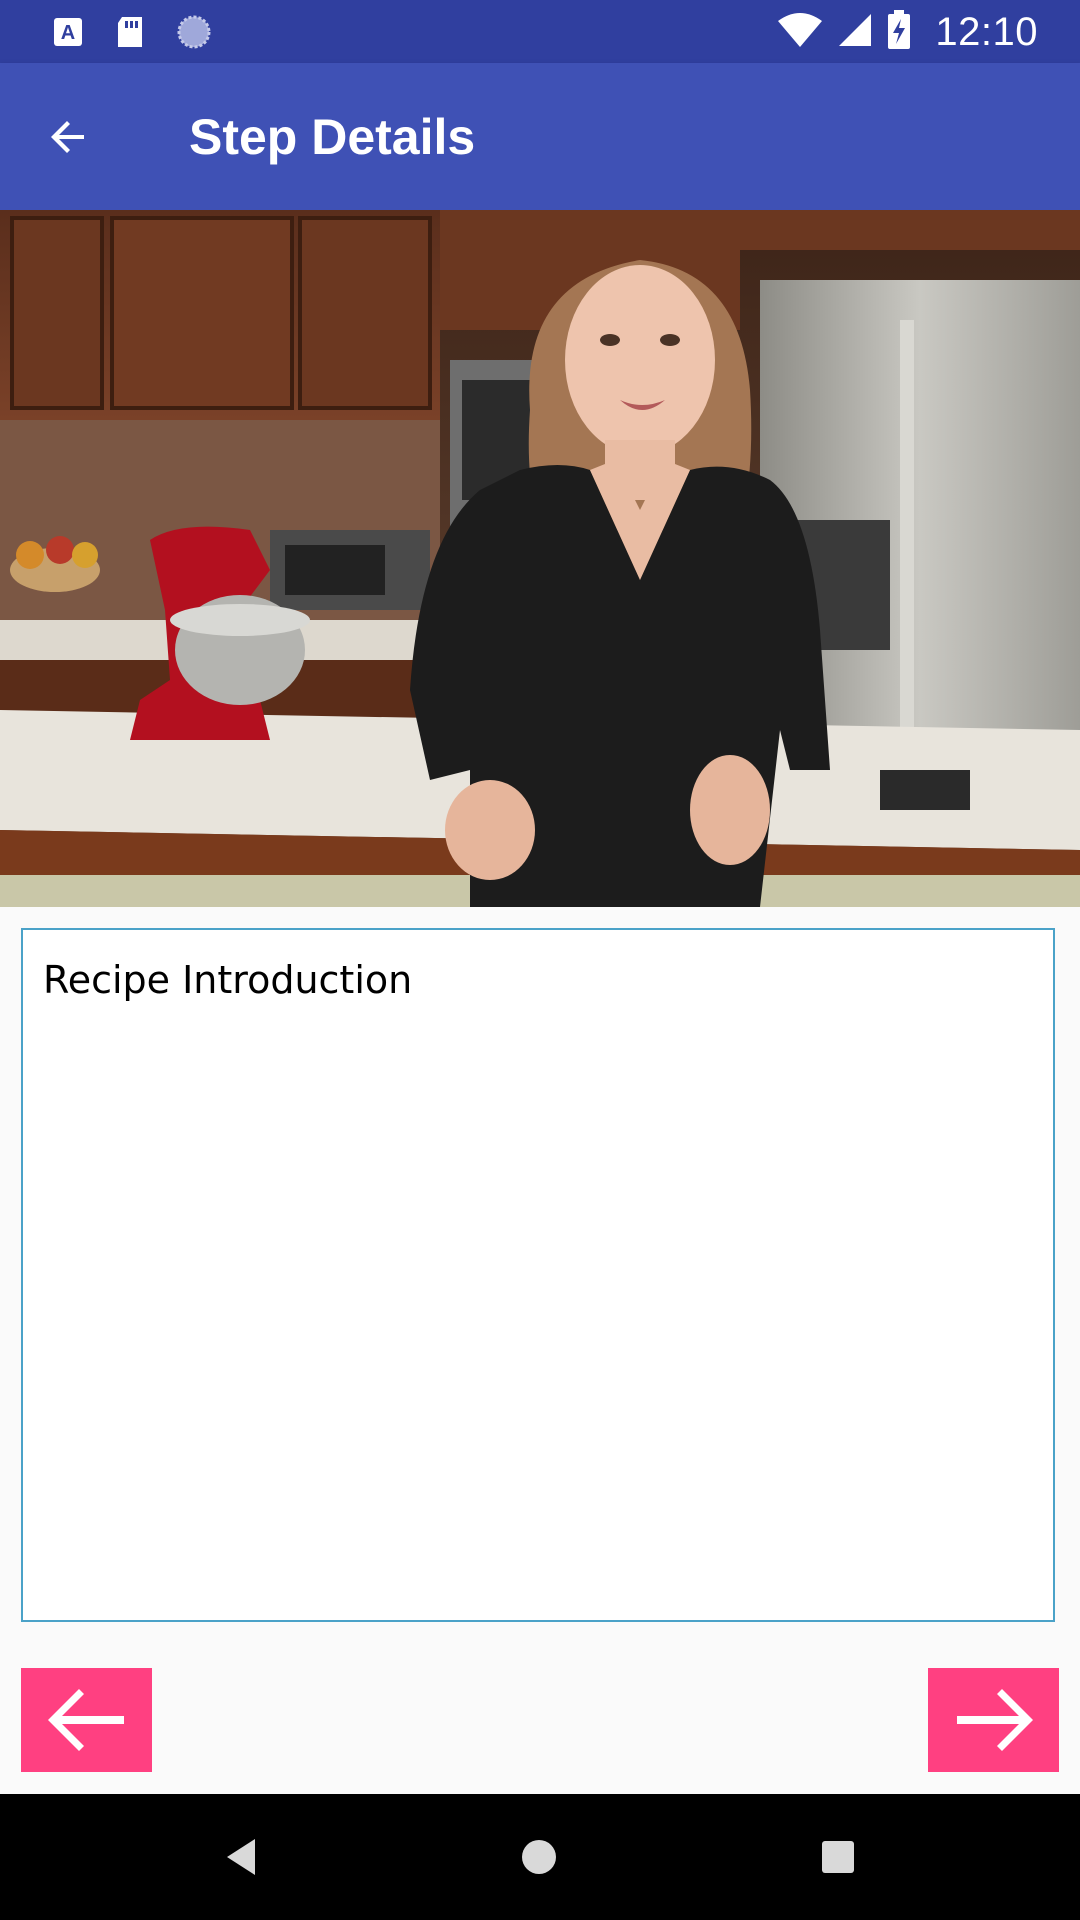 This screenshot has height=1920, width=1080. I want to click on back-triangle-icon, so click(241, 1857).